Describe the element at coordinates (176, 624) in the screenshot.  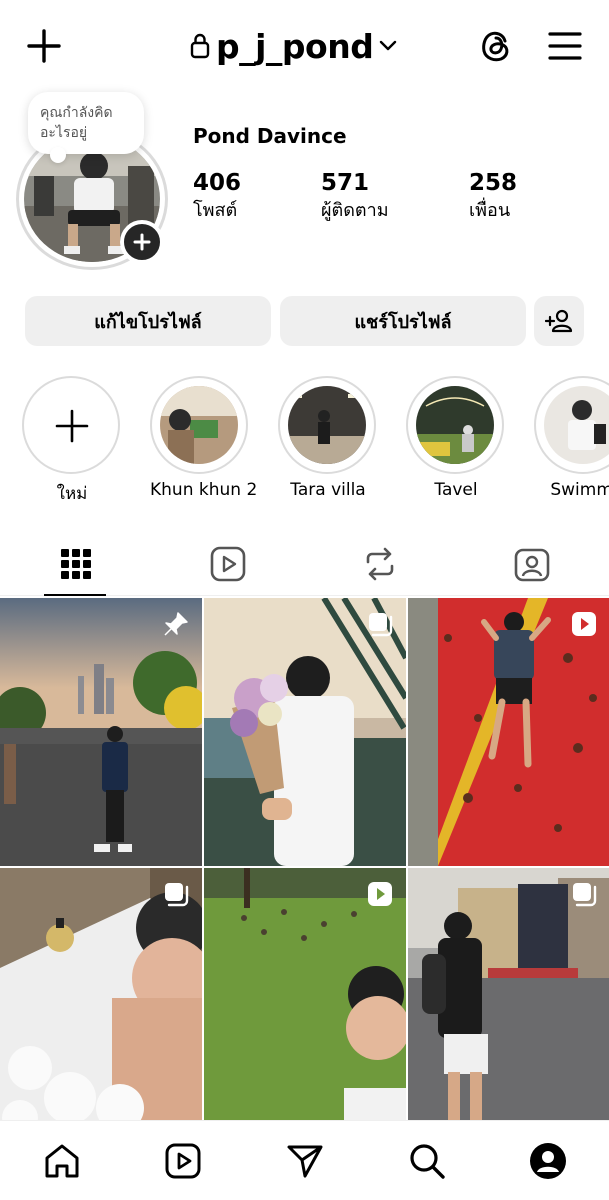
I see `pin-icon` at that location.